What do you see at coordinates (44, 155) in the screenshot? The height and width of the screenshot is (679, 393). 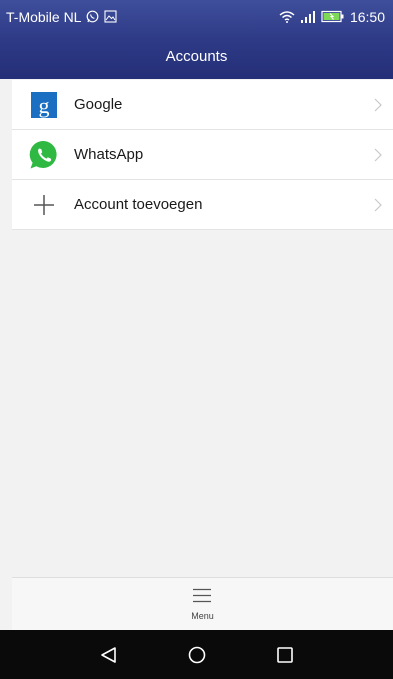 I see `whatsapp-icon` at bounding box center [44, 155].